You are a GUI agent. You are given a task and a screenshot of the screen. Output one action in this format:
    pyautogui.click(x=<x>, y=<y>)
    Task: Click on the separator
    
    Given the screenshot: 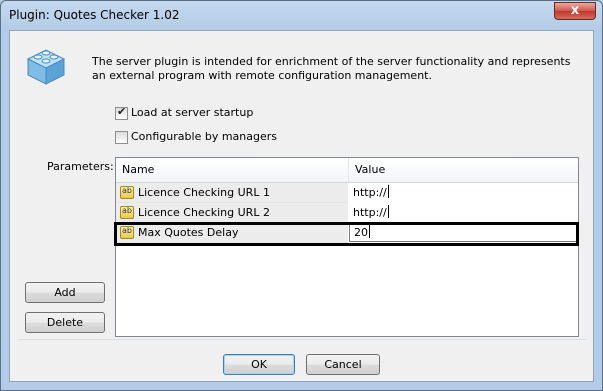 What is the action you would take?
    pyautogui.click(x=302, y=339)
    